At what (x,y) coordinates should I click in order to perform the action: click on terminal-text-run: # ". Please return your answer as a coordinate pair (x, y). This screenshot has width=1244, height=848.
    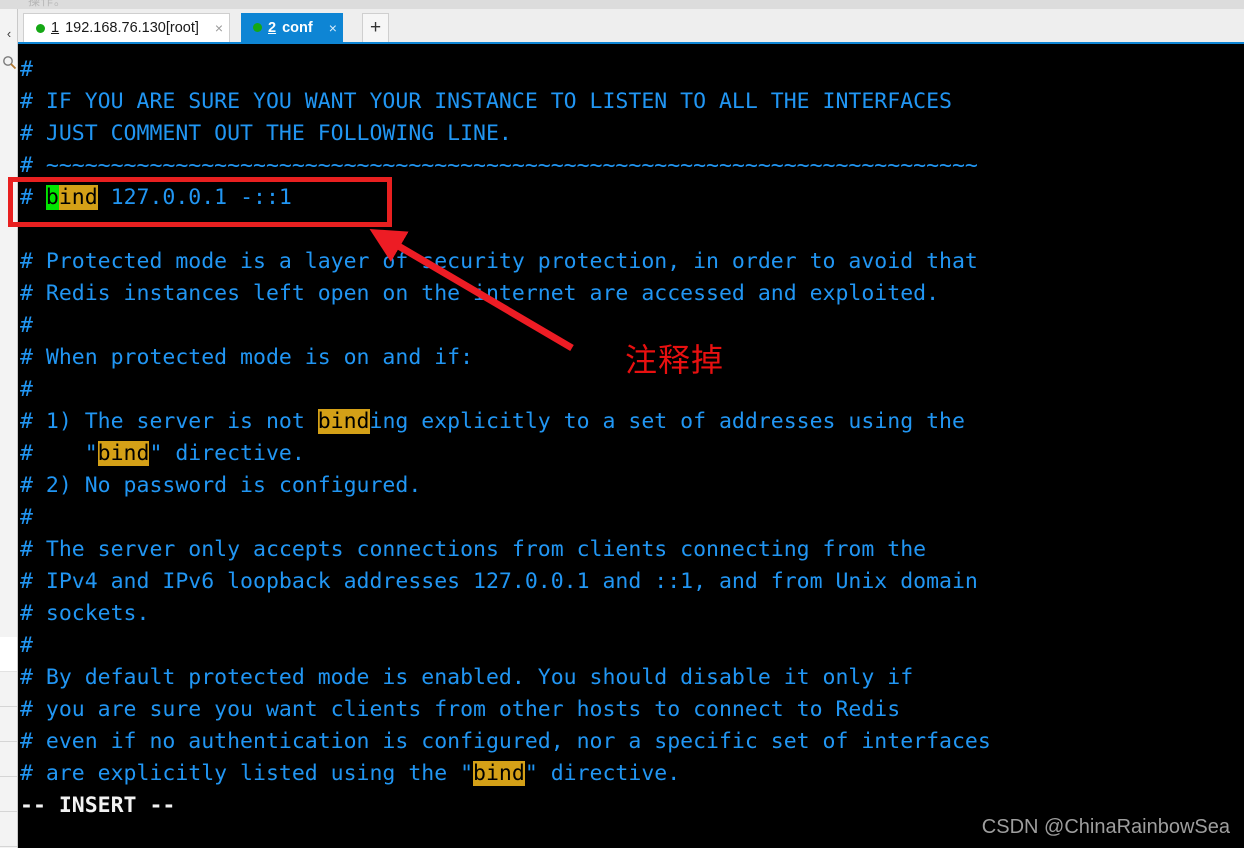
    Looking at the image, I should click on (59, 453).